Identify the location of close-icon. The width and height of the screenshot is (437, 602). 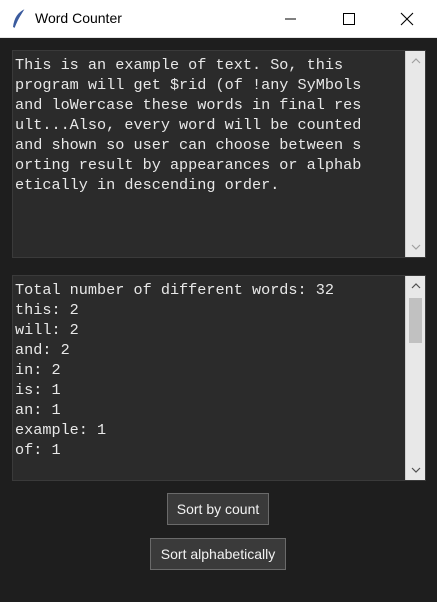
(407, 19).